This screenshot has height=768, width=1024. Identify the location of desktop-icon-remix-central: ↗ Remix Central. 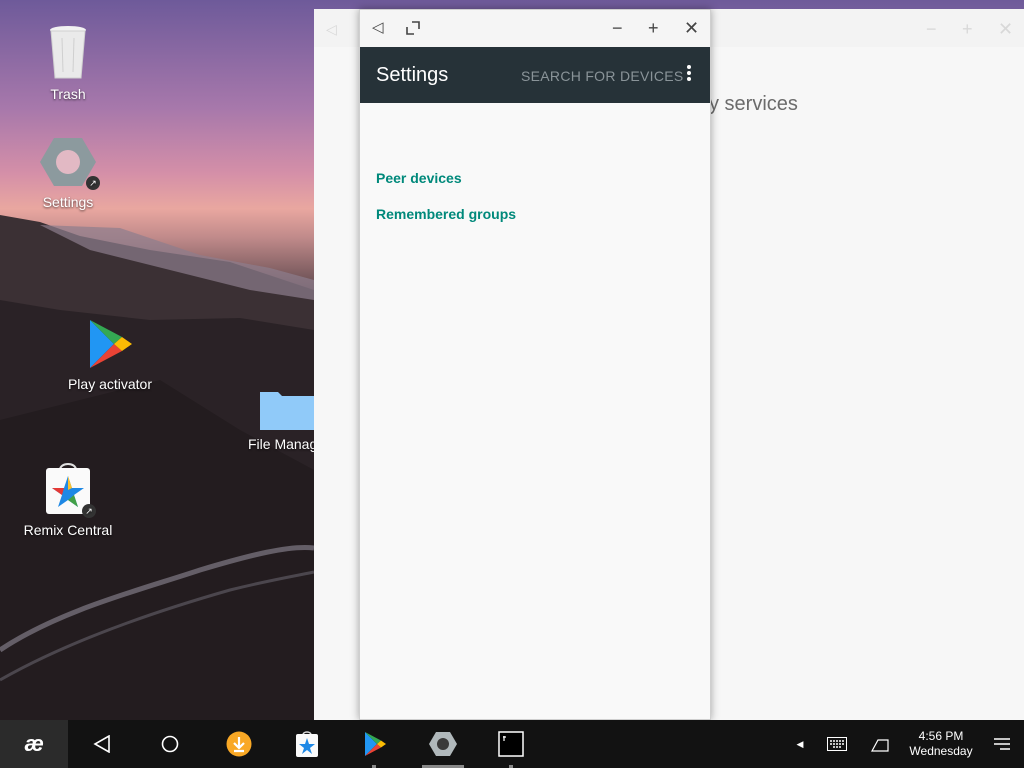
(68, 499).